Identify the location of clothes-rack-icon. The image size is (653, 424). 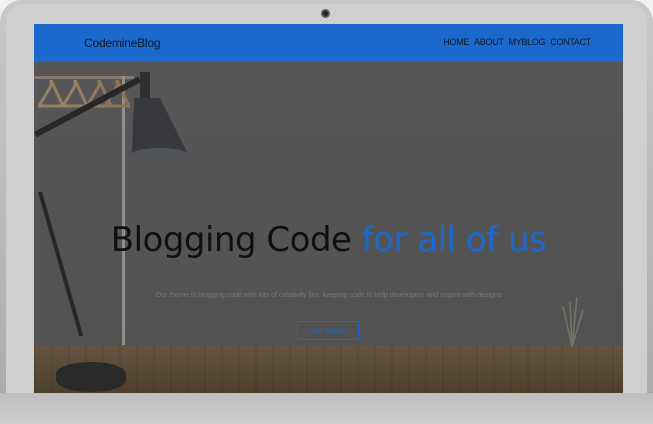
(84, 77).